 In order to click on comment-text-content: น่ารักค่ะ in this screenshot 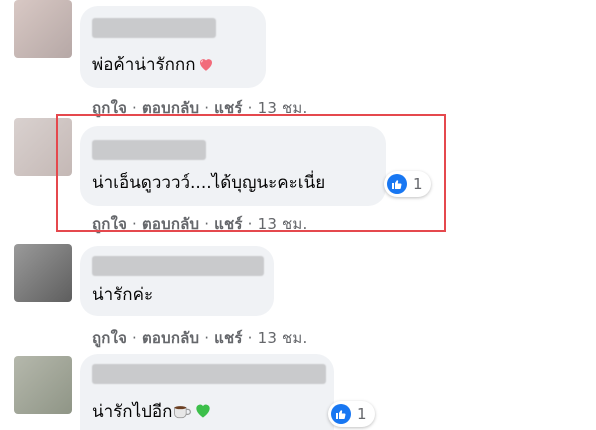, I will do `click(123, 295)`.